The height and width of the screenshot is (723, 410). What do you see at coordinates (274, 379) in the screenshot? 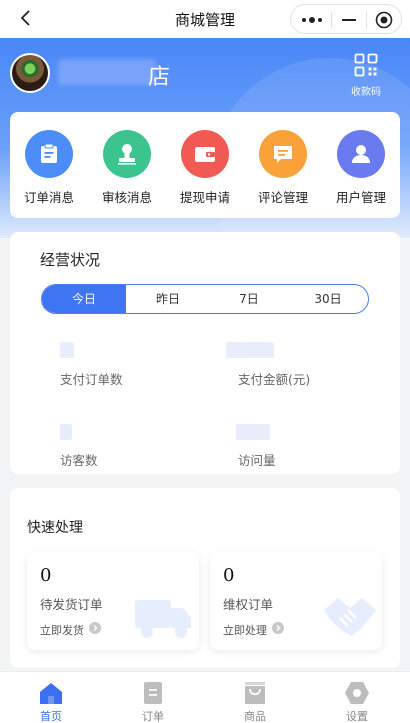
I see `stat-label-paid-amount: 支付金额(元)` at bounding box center [274, 379].